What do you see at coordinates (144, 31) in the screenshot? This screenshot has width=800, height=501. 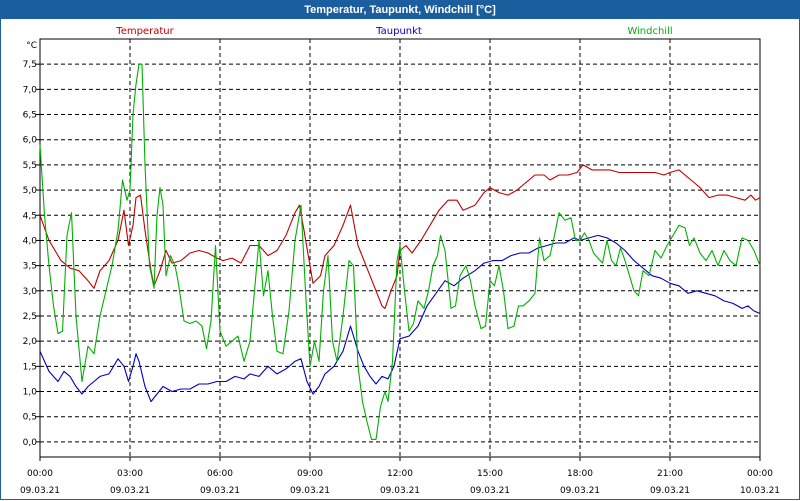 I see `legend-temperatur: Temperatur` at bounding box center [144, 31].